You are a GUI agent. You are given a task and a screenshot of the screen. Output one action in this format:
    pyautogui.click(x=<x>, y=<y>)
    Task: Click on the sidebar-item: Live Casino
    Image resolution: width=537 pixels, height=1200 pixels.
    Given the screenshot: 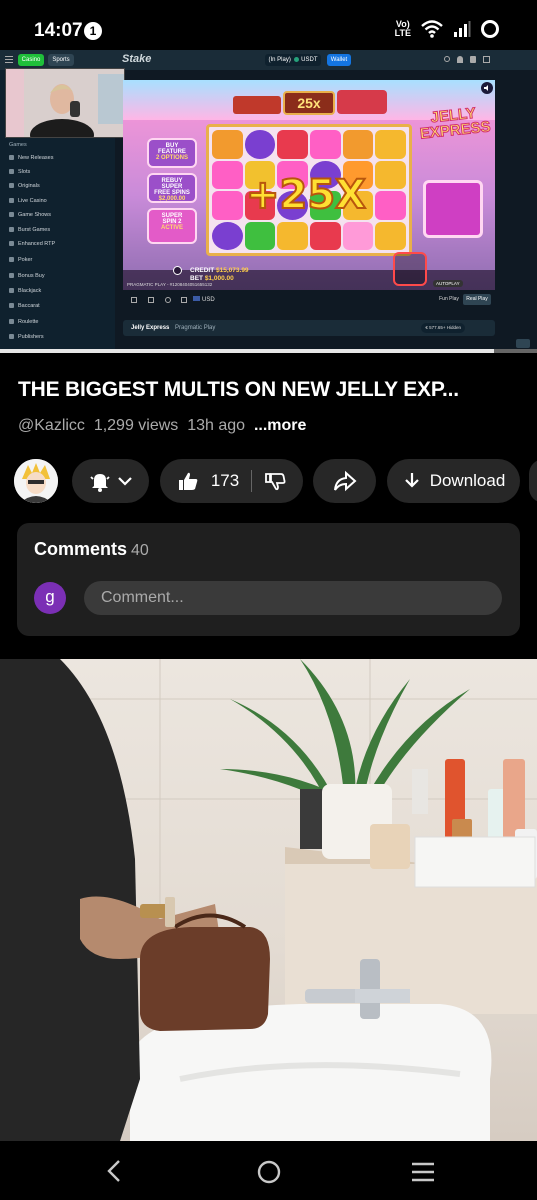 What is the action you would take?
    pyautogui.click(x=28, y=201)
    